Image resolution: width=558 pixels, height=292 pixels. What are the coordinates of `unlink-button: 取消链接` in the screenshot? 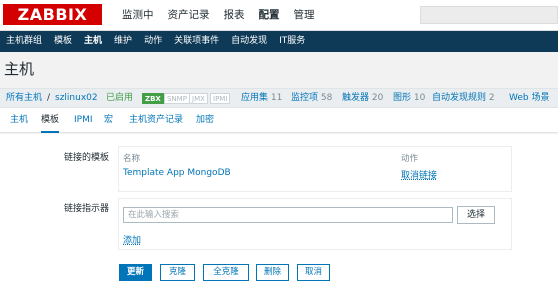 It's located at (419, 174).